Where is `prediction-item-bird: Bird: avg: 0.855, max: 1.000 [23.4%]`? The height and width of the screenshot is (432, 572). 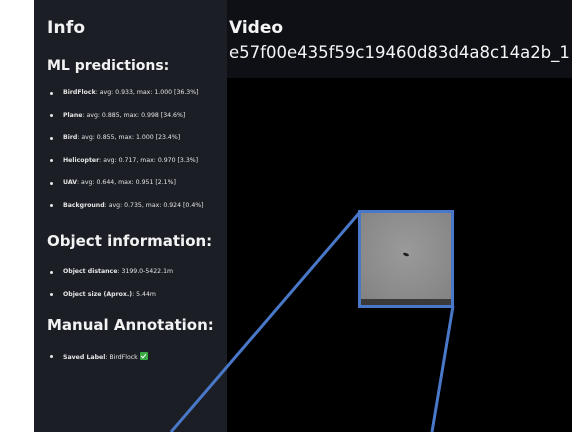 prediction-item-bird: Bird: avg: 0.855, max: 1.000 [23.4%] is located at coordinates (139, 138).